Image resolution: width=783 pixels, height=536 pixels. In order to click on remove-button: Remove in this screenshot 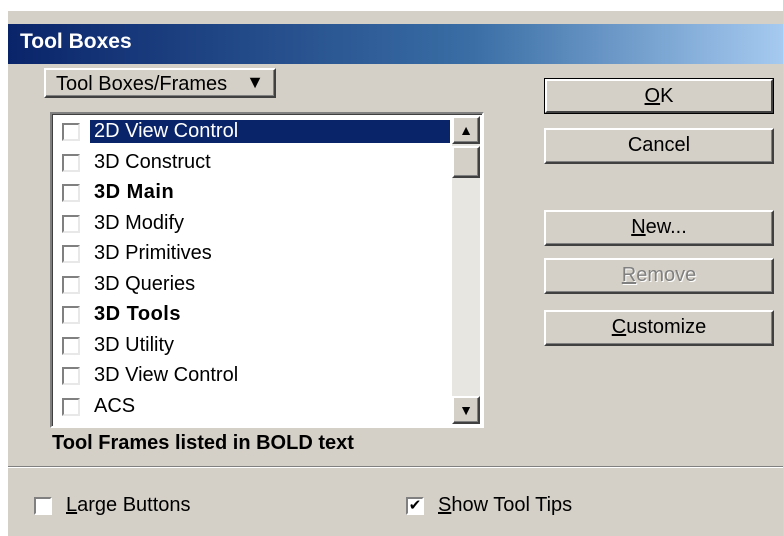, I will do `click(659, 276)`.